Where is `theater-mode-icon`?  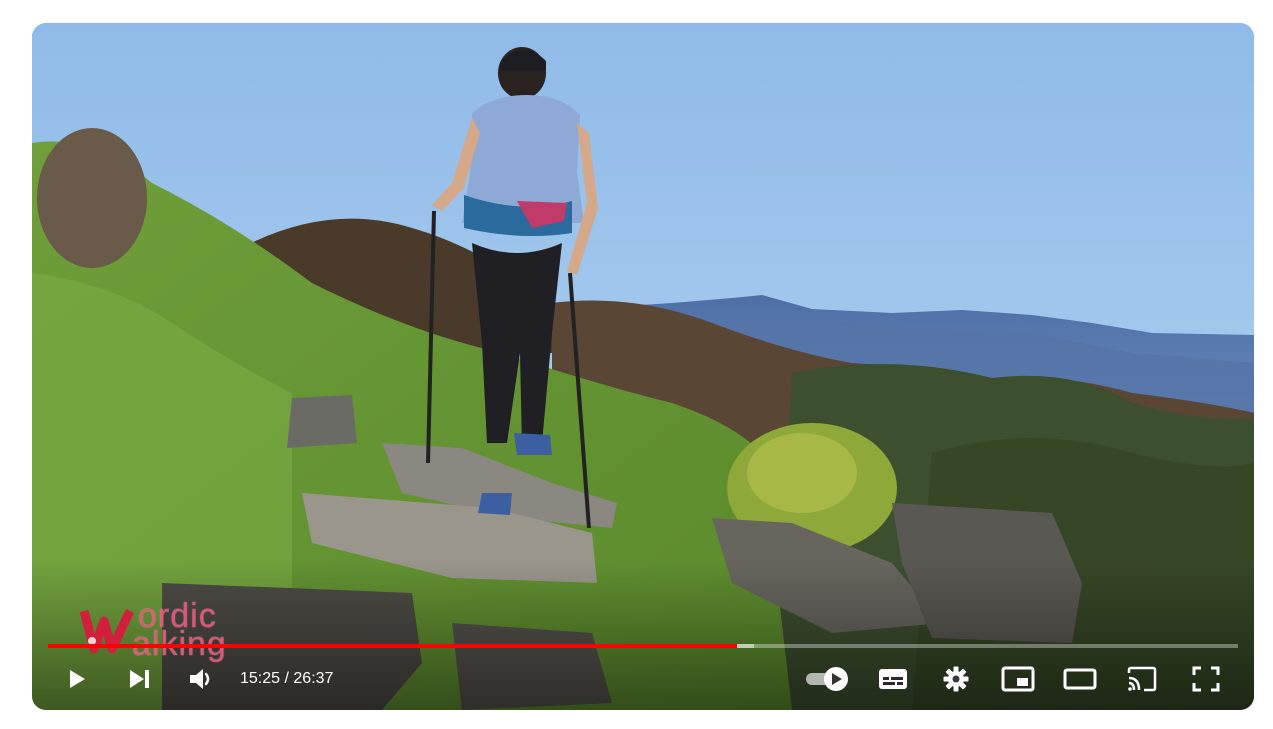
theater-mode-icon is located at coordinates (1080, 679).